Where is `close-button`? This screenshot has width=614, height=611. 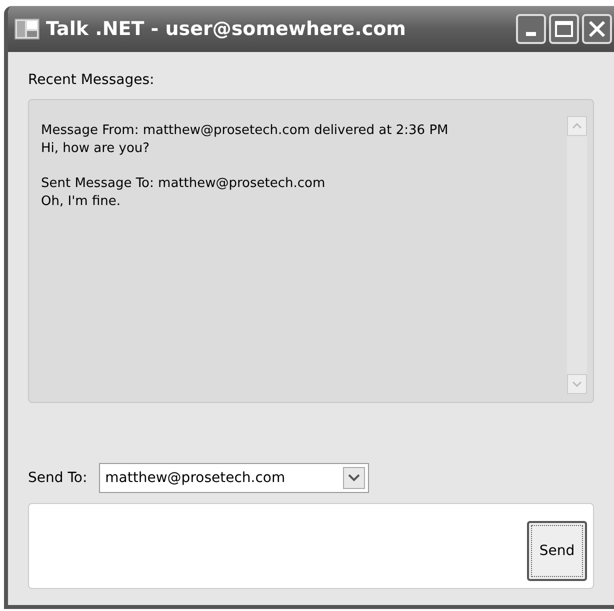 close-button is located at coordinates (597, 29).